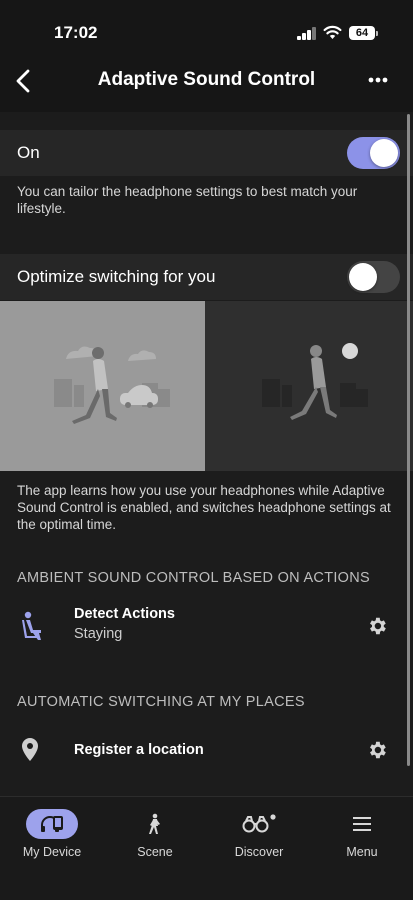 The width and height of the screenshot is (413, 900). What do you see at coordinates (362, 852) in the screenshot?
I see `tab-label: Menu` at bounding box center [362, 852].